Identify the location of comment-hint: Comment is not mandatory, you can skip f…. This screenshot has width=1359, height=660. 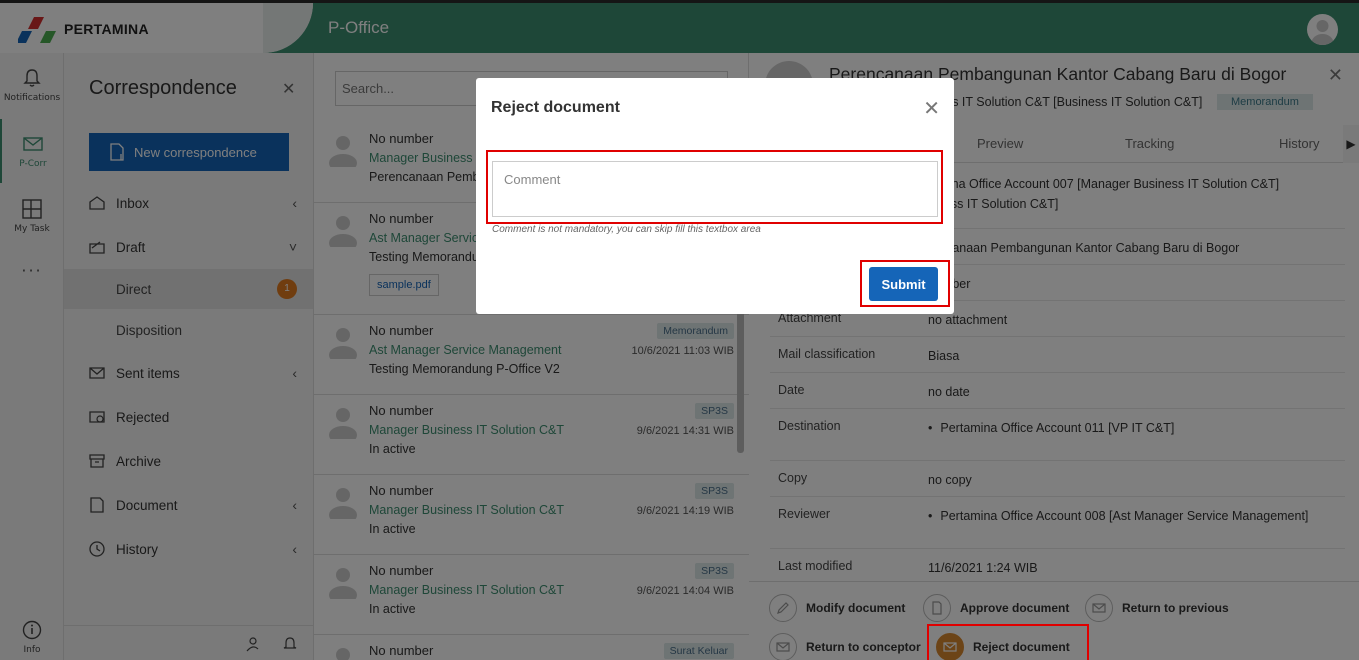
(626, 229).